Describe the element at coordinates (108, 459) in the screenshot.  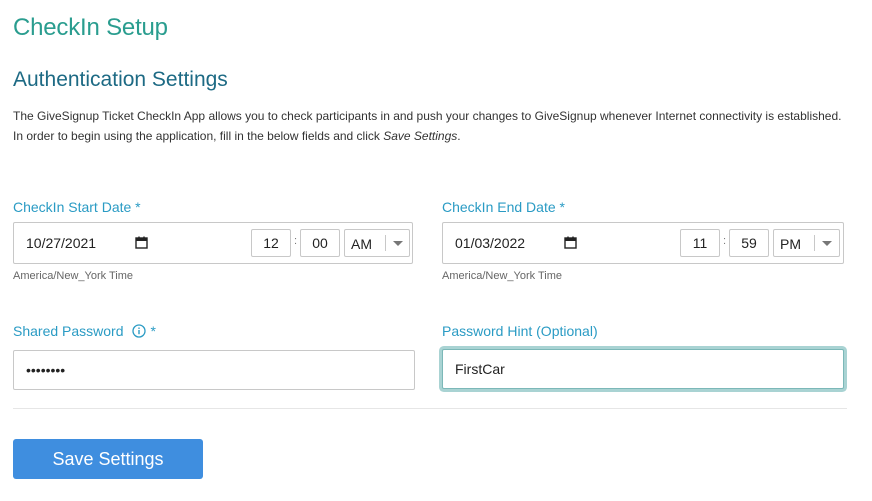
I see `save-settings-button: Save Settings` at that location.